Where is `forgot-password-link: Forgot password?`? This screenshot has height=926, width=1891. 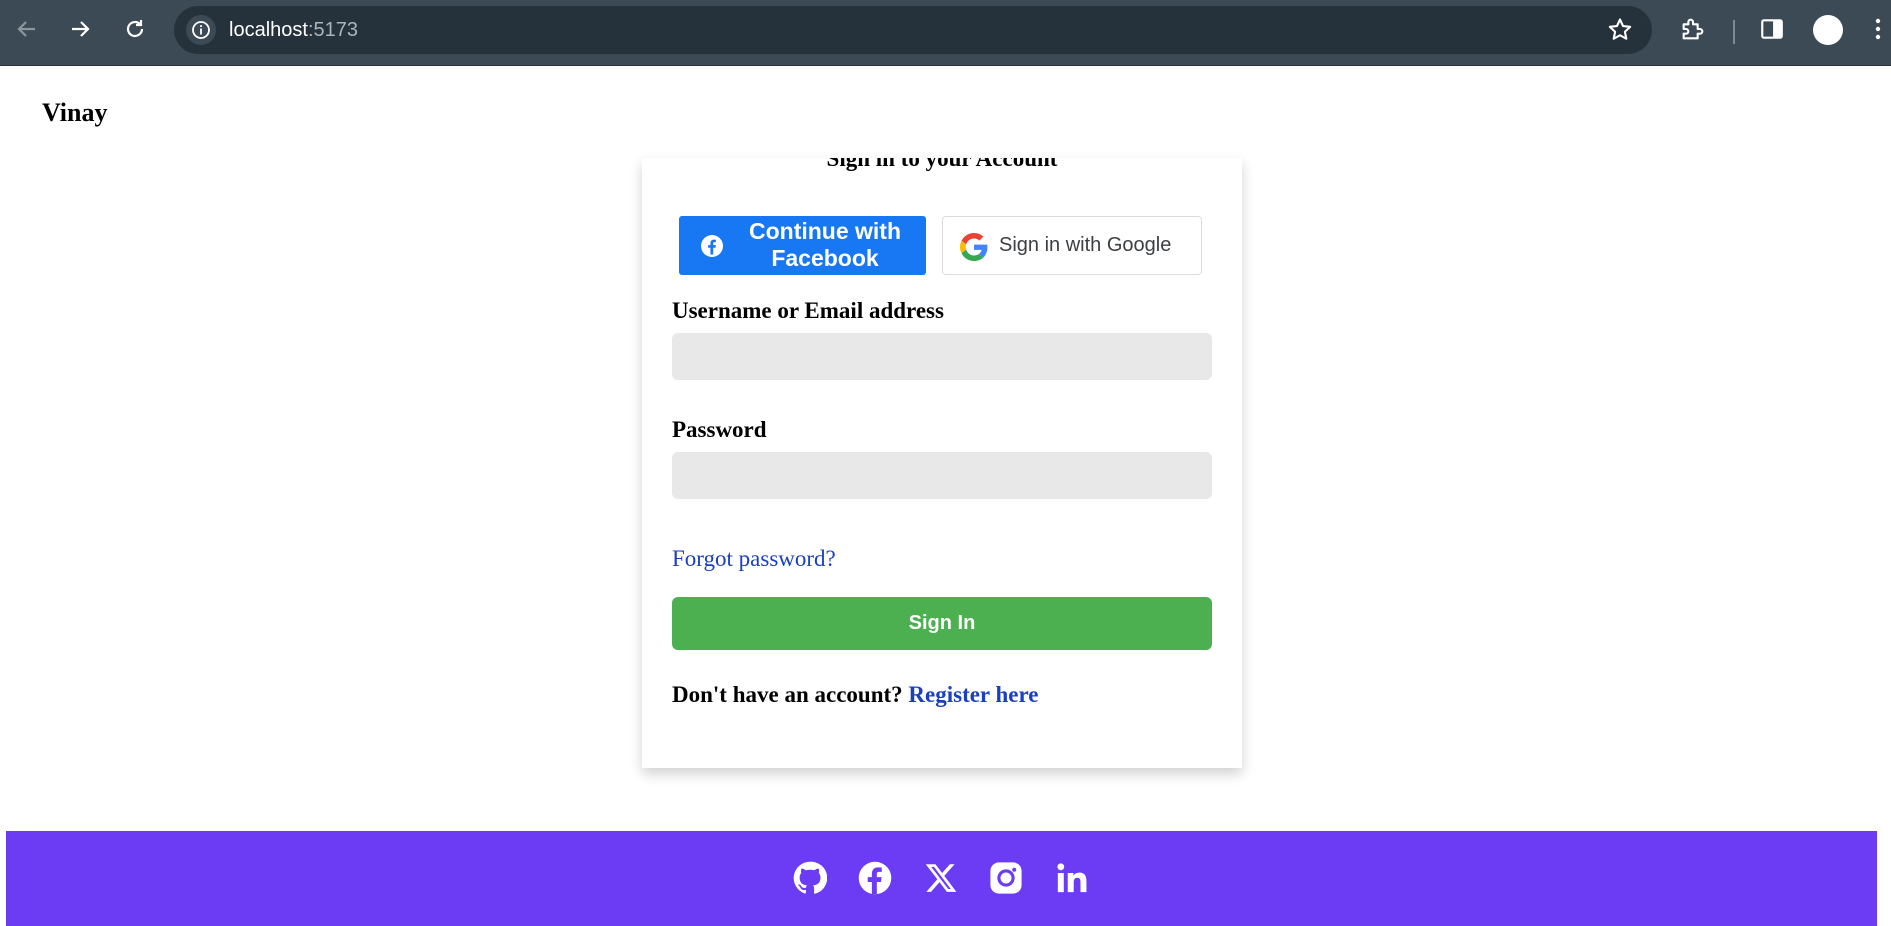 forgot-password-link: Forgot password? is located at coordinates (754, 559).